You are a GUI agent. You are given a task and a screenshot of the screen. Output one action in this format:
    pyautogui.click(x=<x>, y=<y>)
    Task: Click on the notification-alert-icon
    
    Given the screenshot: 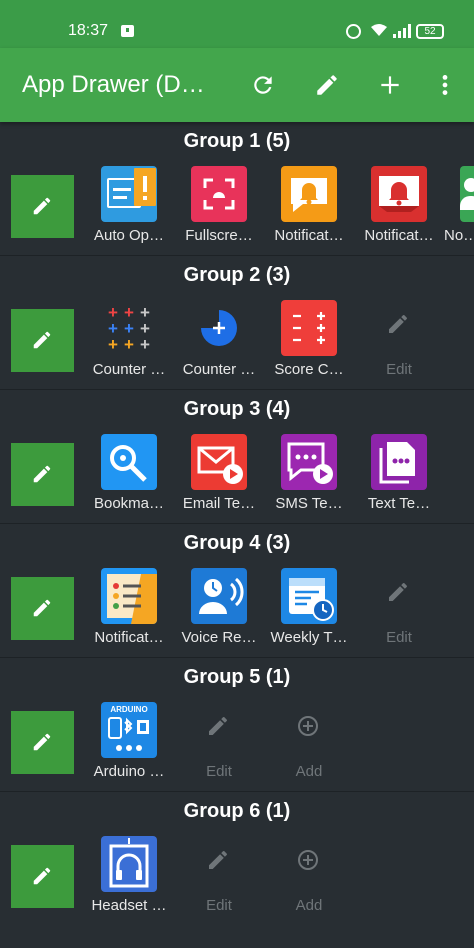 What is the action you would take?
    pyautogui.click(x=399, y=194)
    